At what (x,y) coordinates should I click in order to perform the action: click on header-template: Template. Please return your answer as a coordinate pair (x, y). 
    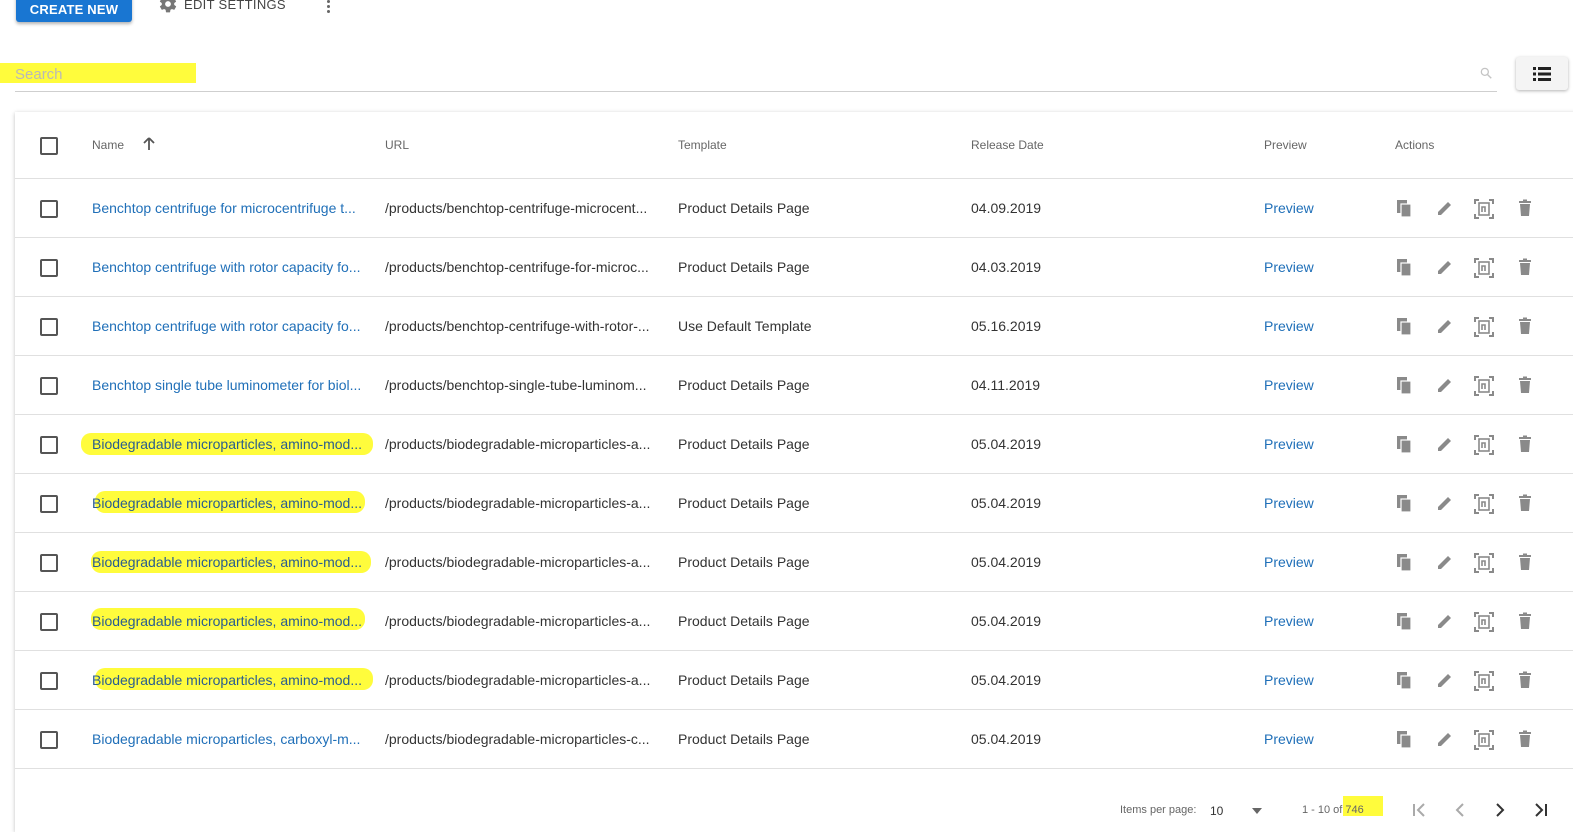
    Looking at the image, I should click on (702, 145).